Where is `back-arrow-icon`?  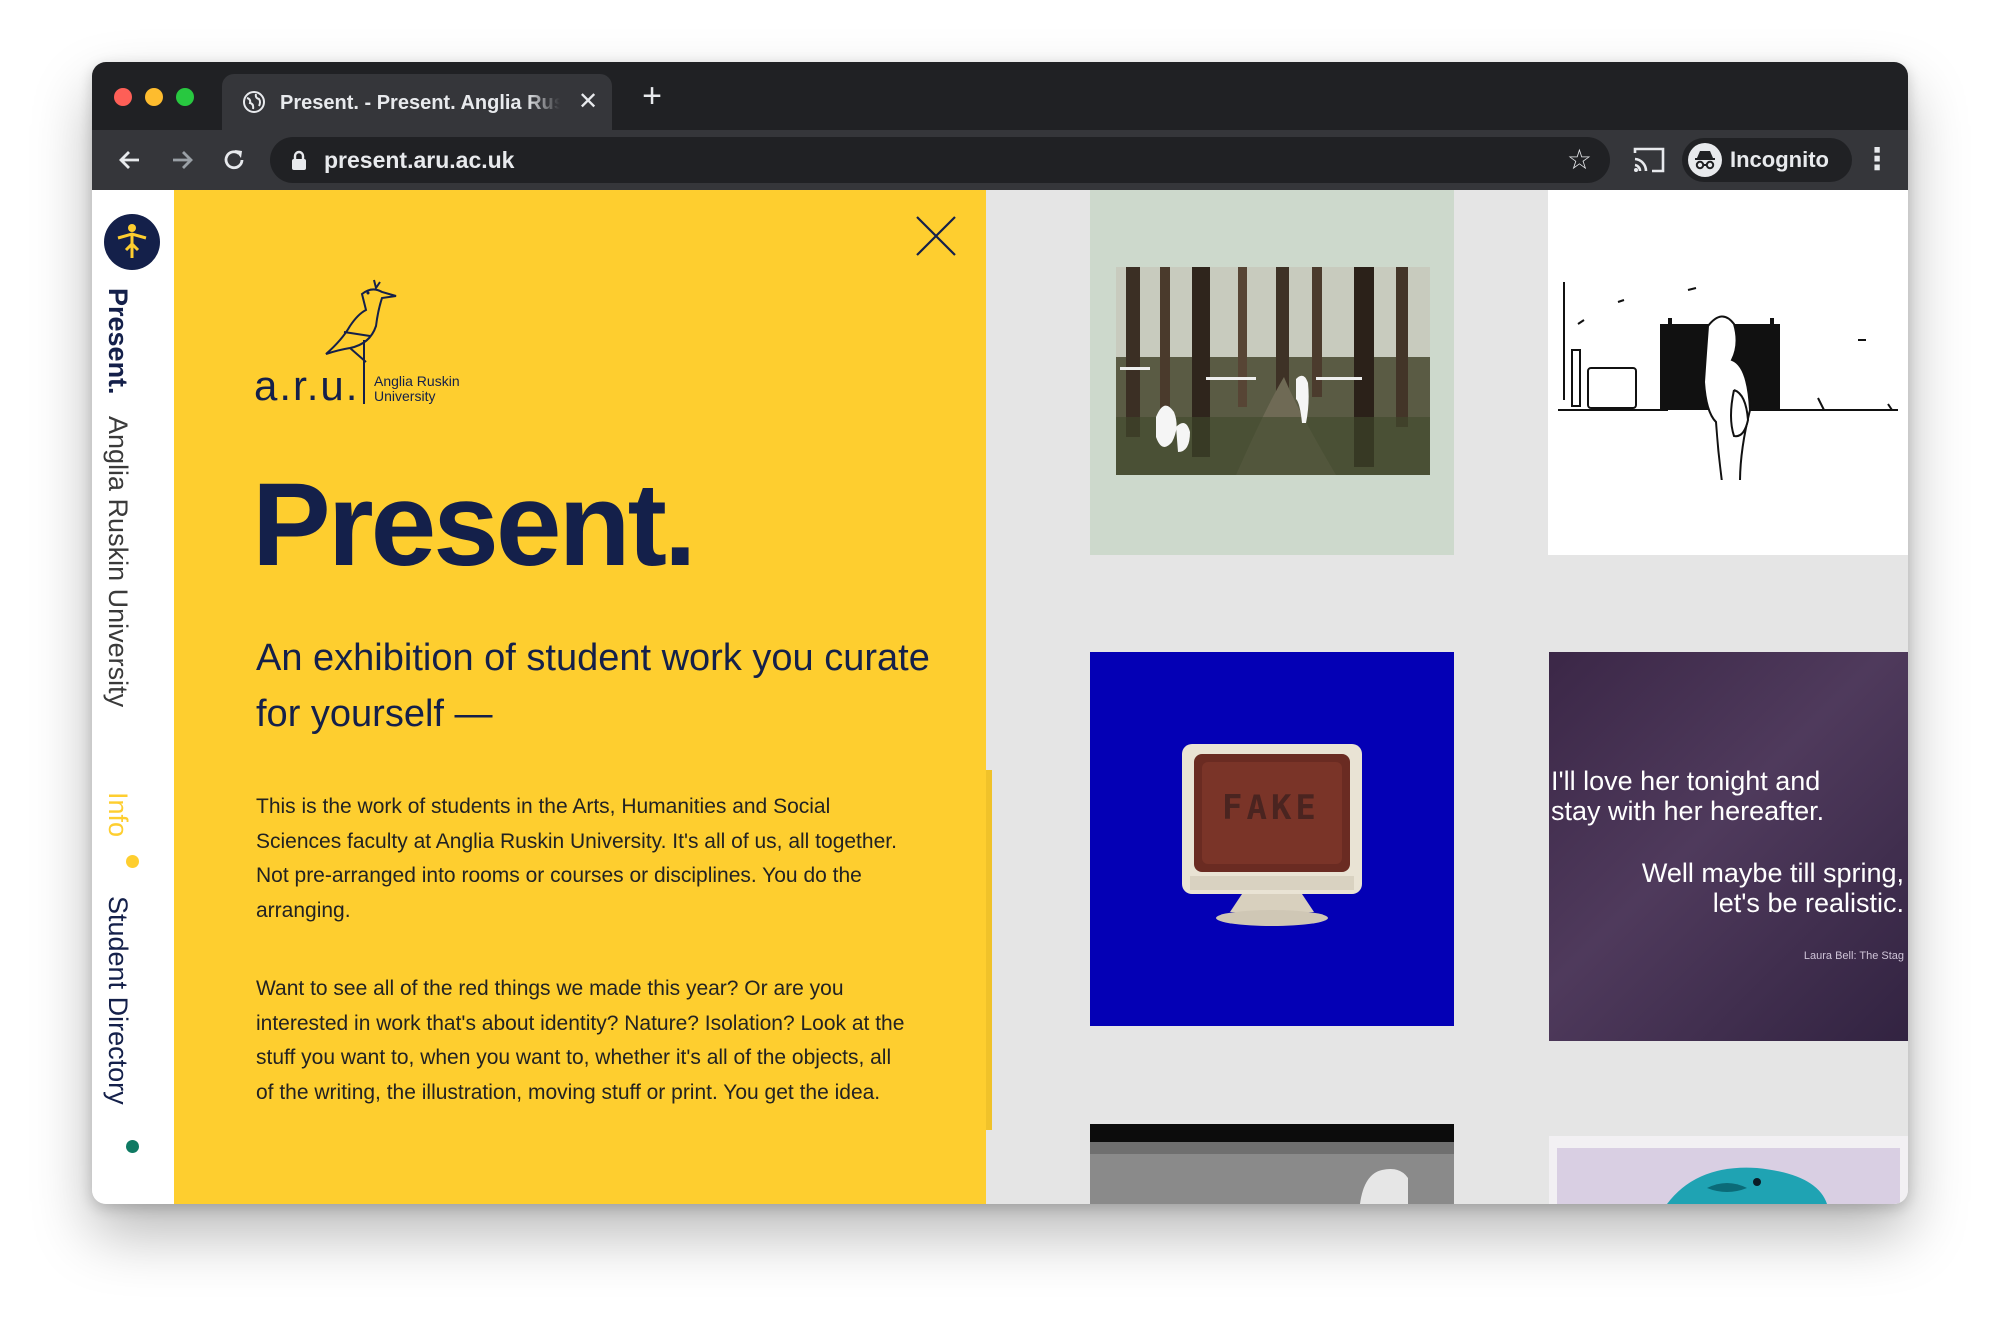
back-arrow-icon is located at coordinates (129, 160).